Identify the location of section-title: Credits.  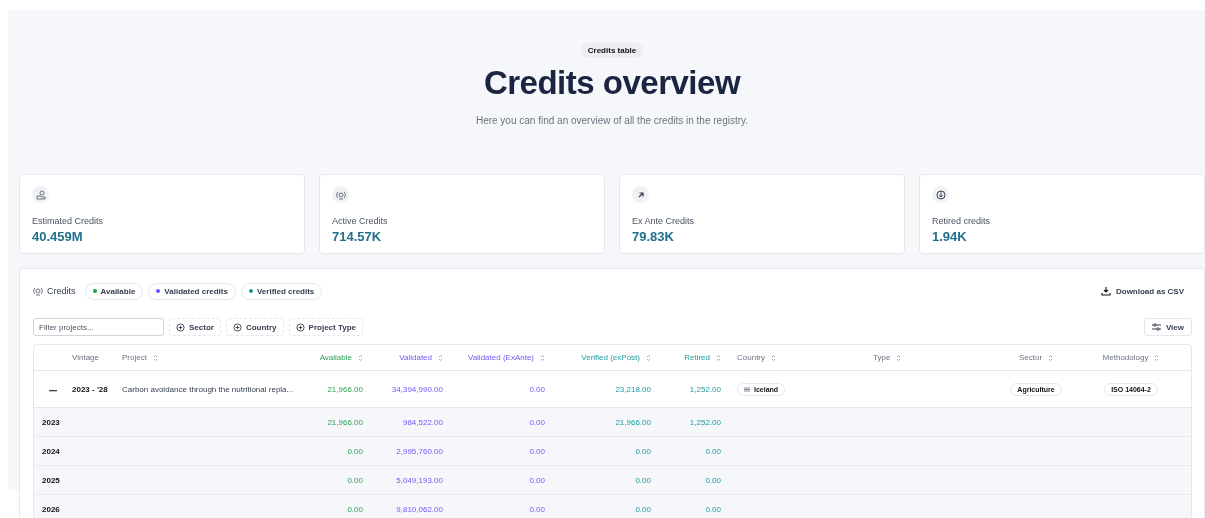
(61, 291).